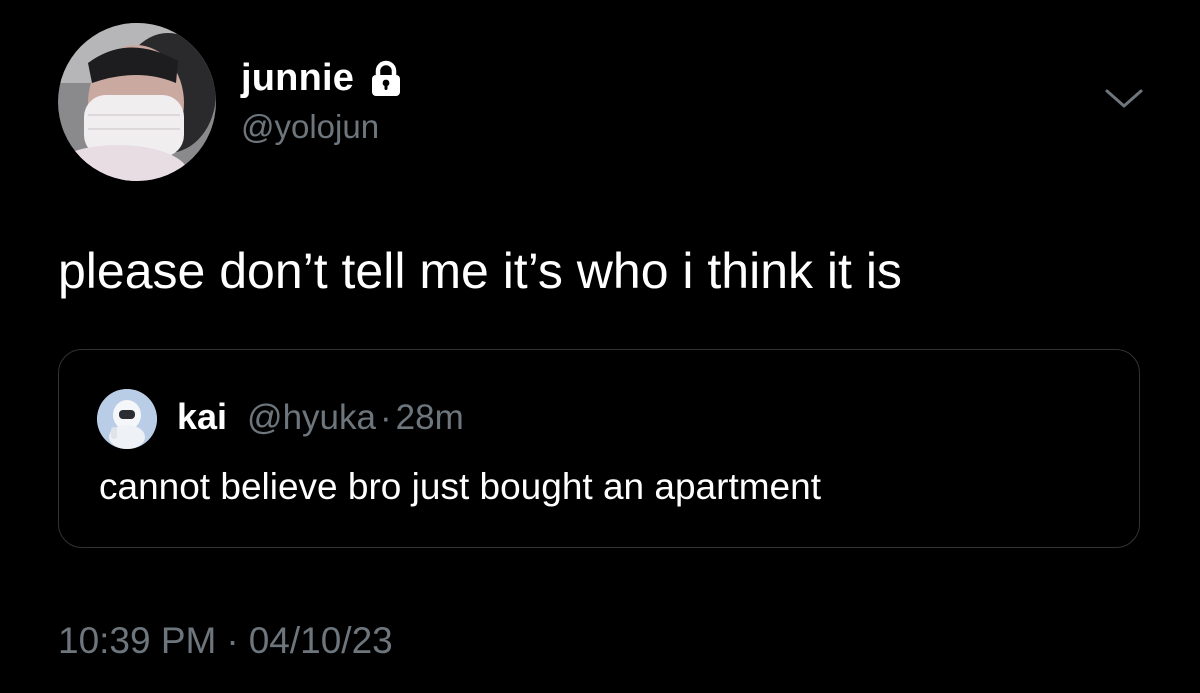  I want to click on quoted-tweet-header: kai @hyuka · 28m, so click(320, 417).